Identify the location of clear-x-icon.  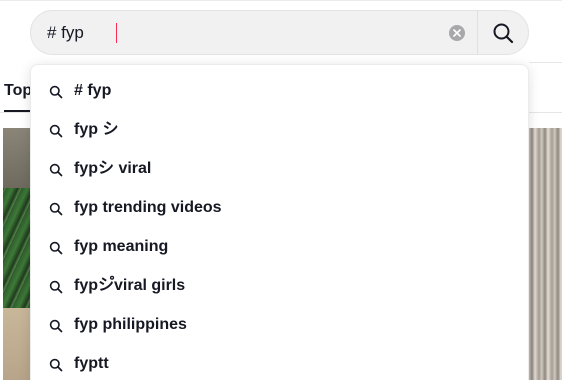
(457, 33).